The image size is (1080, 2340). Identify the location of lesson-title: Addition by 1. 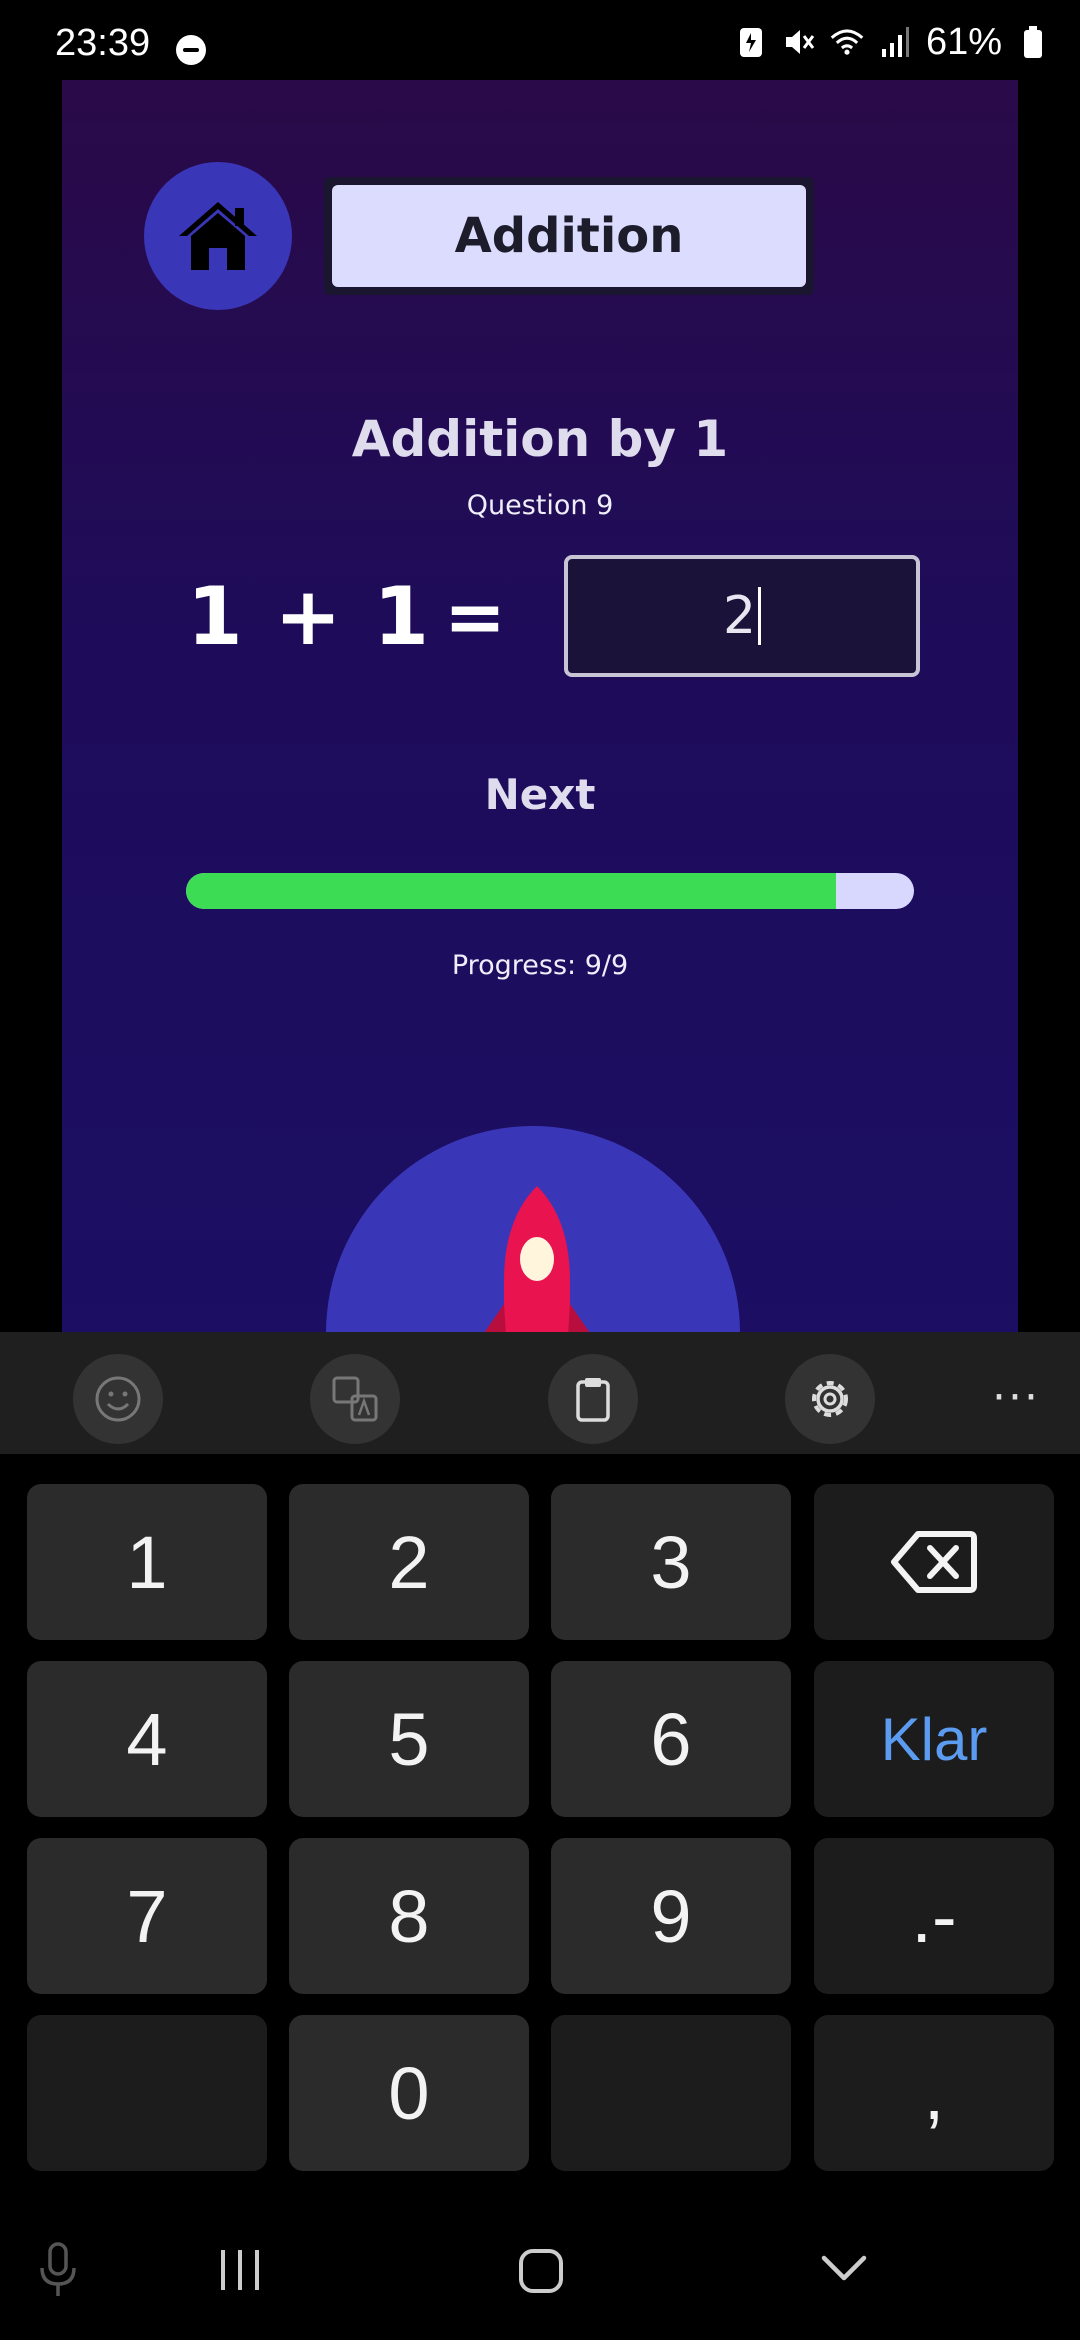
(540, 439).